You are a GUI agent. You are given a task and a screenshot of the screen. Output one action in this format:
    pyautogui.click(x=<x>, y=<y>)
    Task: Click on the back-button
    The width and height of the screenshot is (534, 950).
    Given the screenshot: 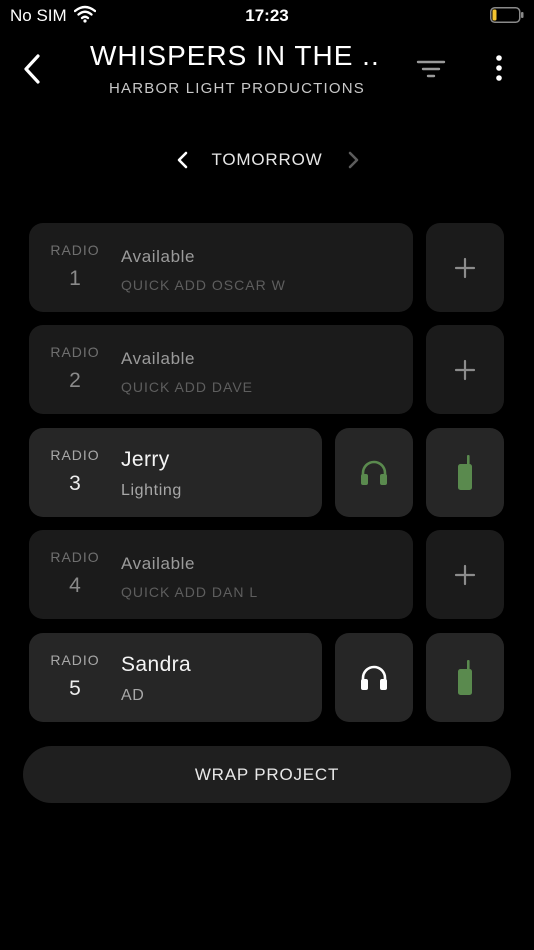 What is the action you would take?
    pyautogui.click(x=33, y=69)
    